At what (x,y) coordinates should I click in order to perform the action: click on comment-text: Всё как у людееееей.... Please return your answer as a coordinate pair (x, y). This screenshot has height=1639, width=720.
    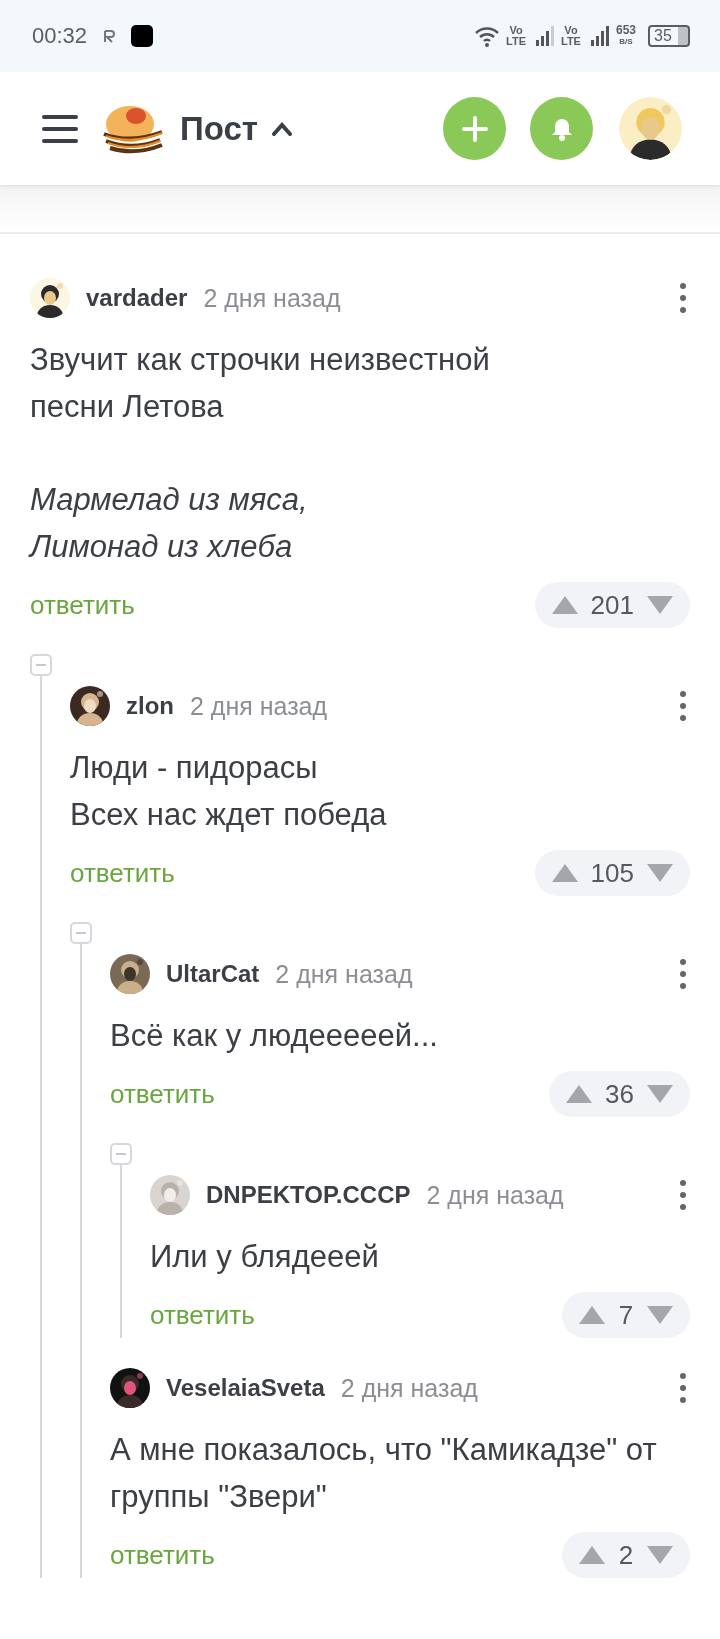
    Looking at the image, I should click on (274, 1036).